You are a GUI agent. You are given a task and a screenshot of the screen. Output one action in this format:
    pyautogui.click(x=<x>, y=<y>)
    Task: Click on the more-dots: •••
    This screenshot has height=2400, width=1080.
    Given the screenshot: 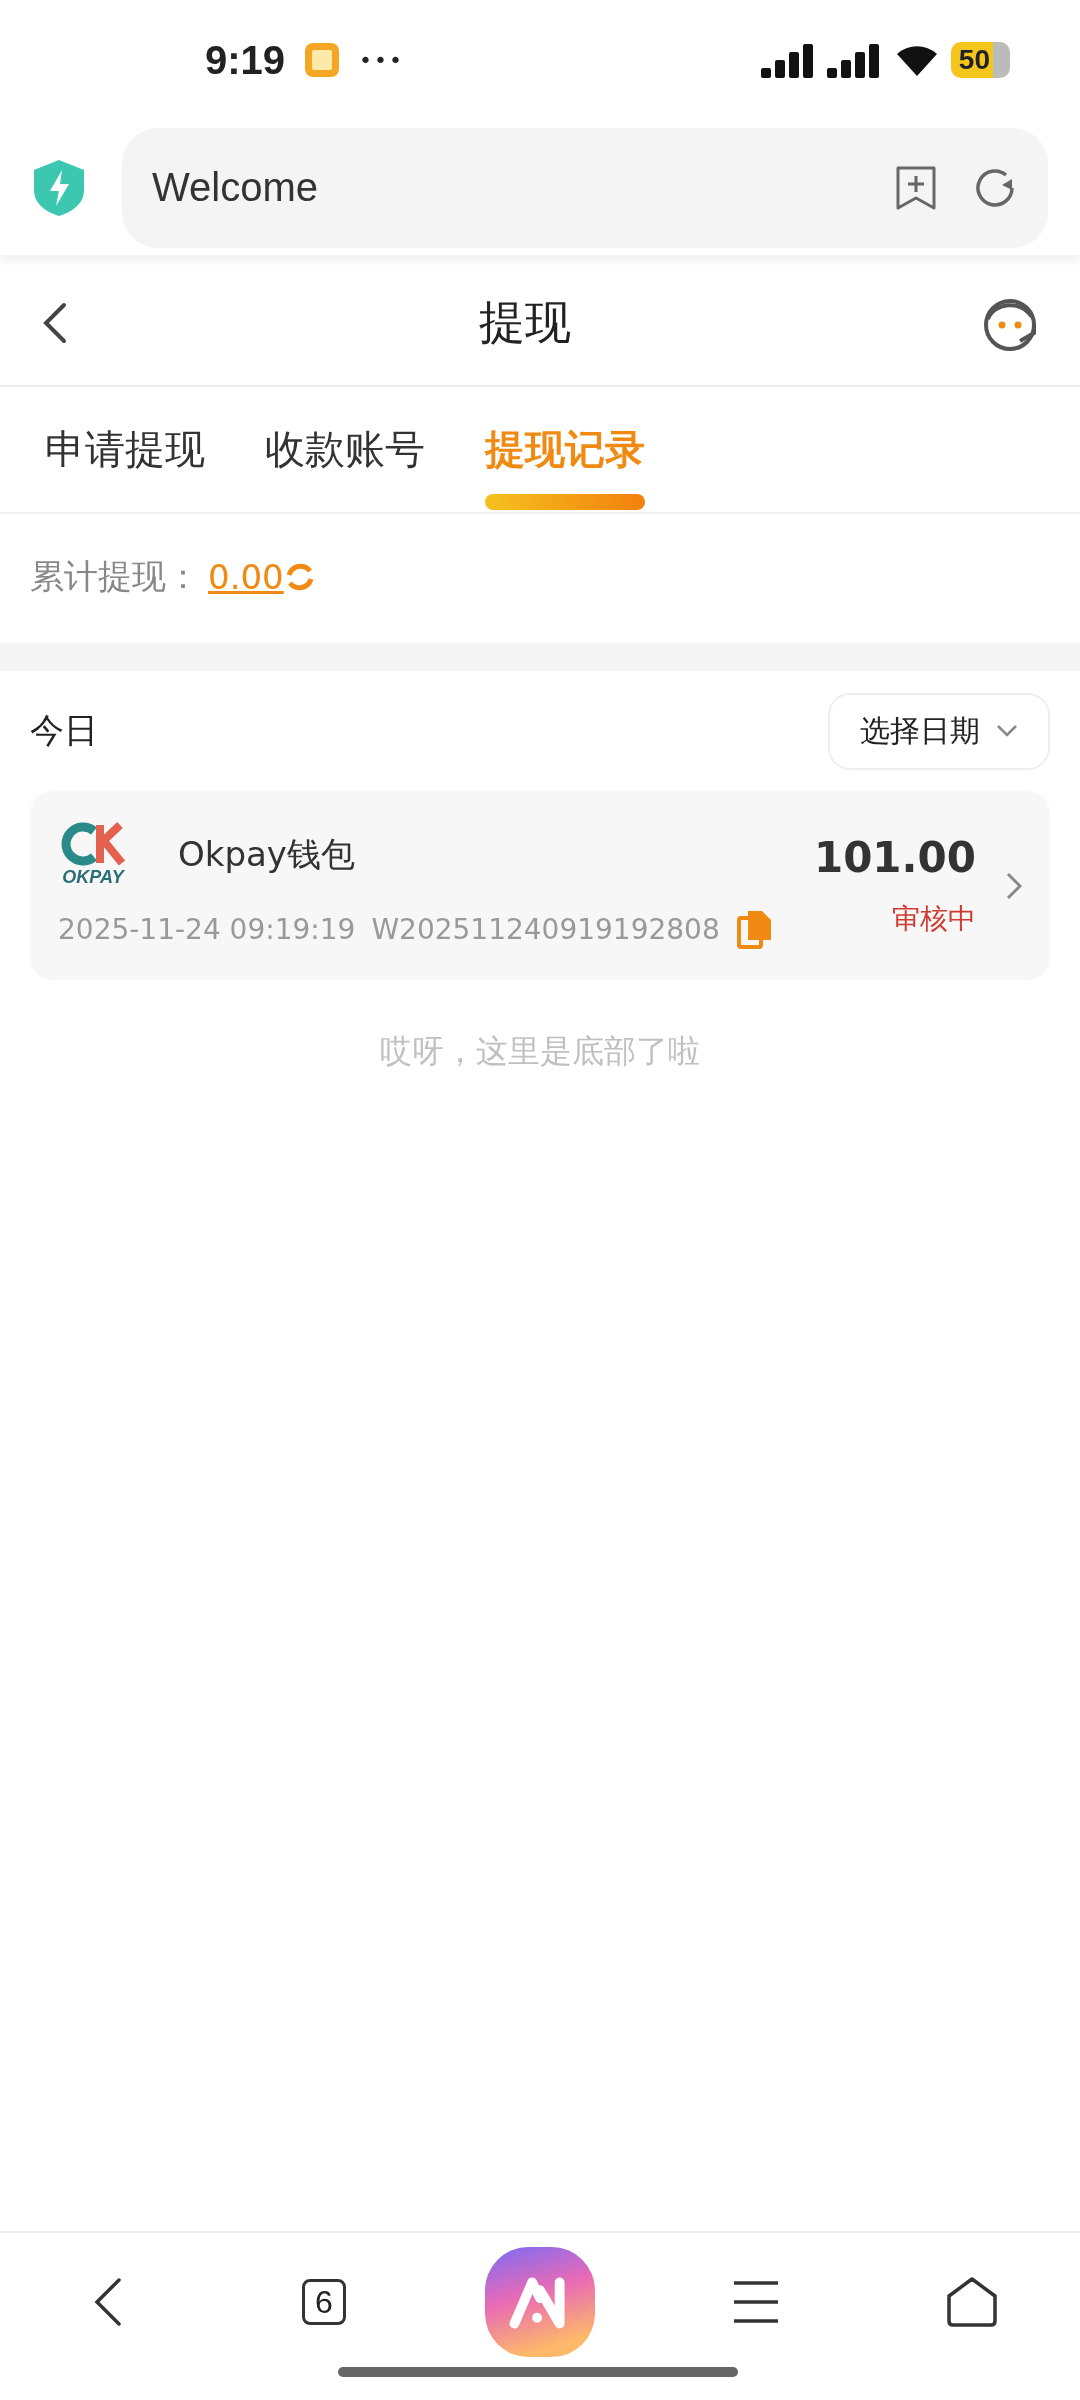 What is the action you would take?
    pyautogui.click(x=381, y=60)
    